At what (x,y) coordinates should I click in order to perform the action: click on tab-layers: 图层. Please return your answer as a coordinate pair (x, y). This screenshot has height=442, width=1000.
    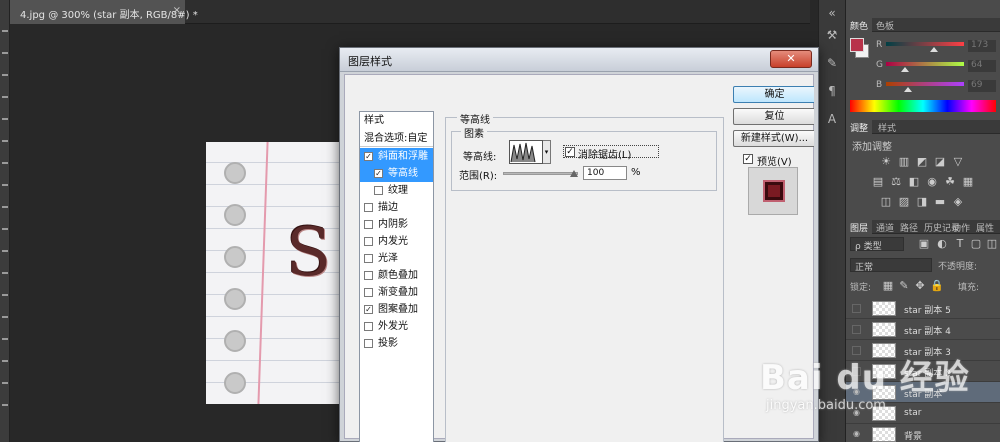
    Looking at the image, I should click on (859, 227).